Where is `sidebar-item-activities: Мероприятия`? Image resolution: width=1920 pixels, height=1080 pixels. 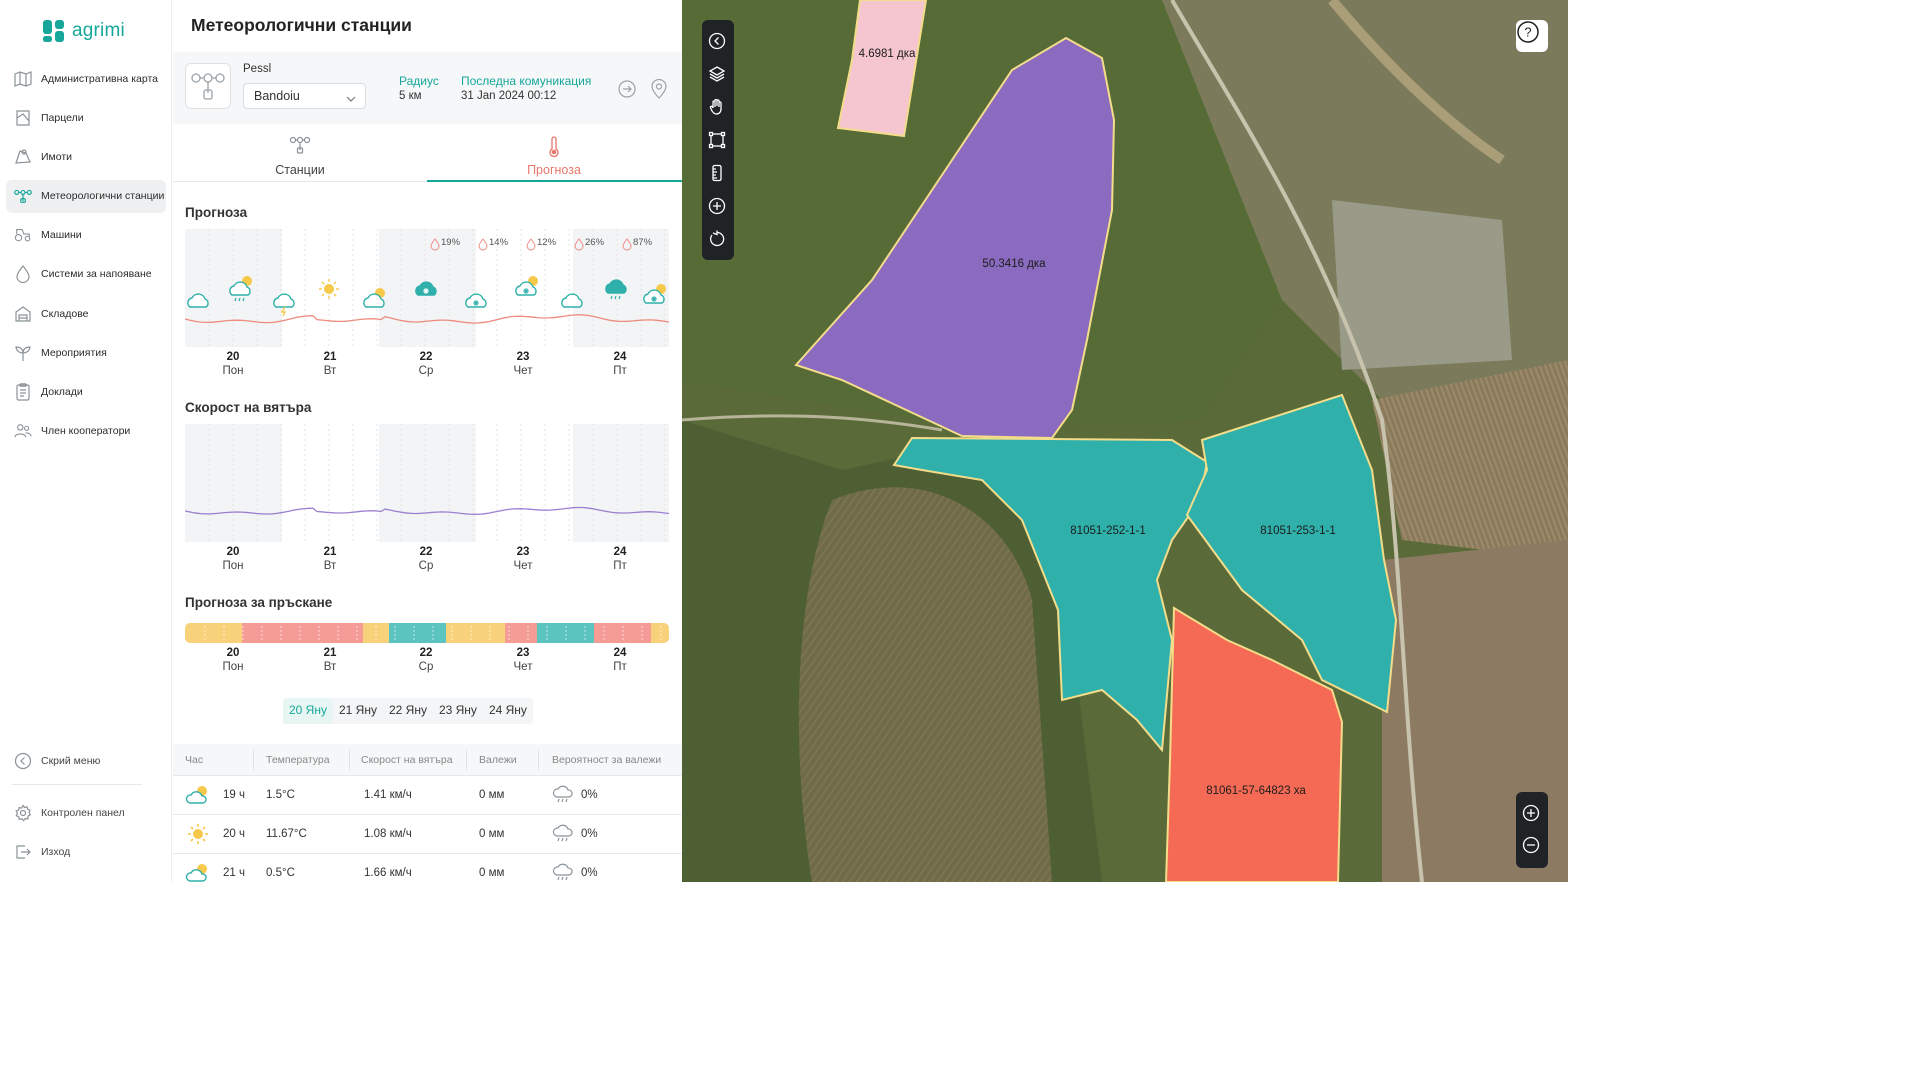 sidebar-item-activities: Мероприятия is located at coordinates (86, 352).